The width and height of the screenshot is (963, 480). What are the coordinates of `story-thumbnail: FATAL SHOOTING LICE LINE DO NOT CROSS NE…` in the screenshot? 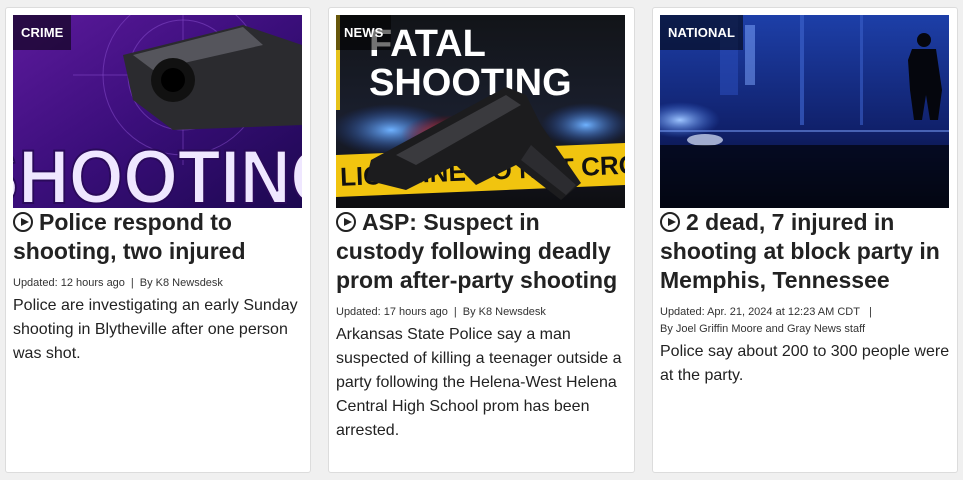 It's located at (480, 111).